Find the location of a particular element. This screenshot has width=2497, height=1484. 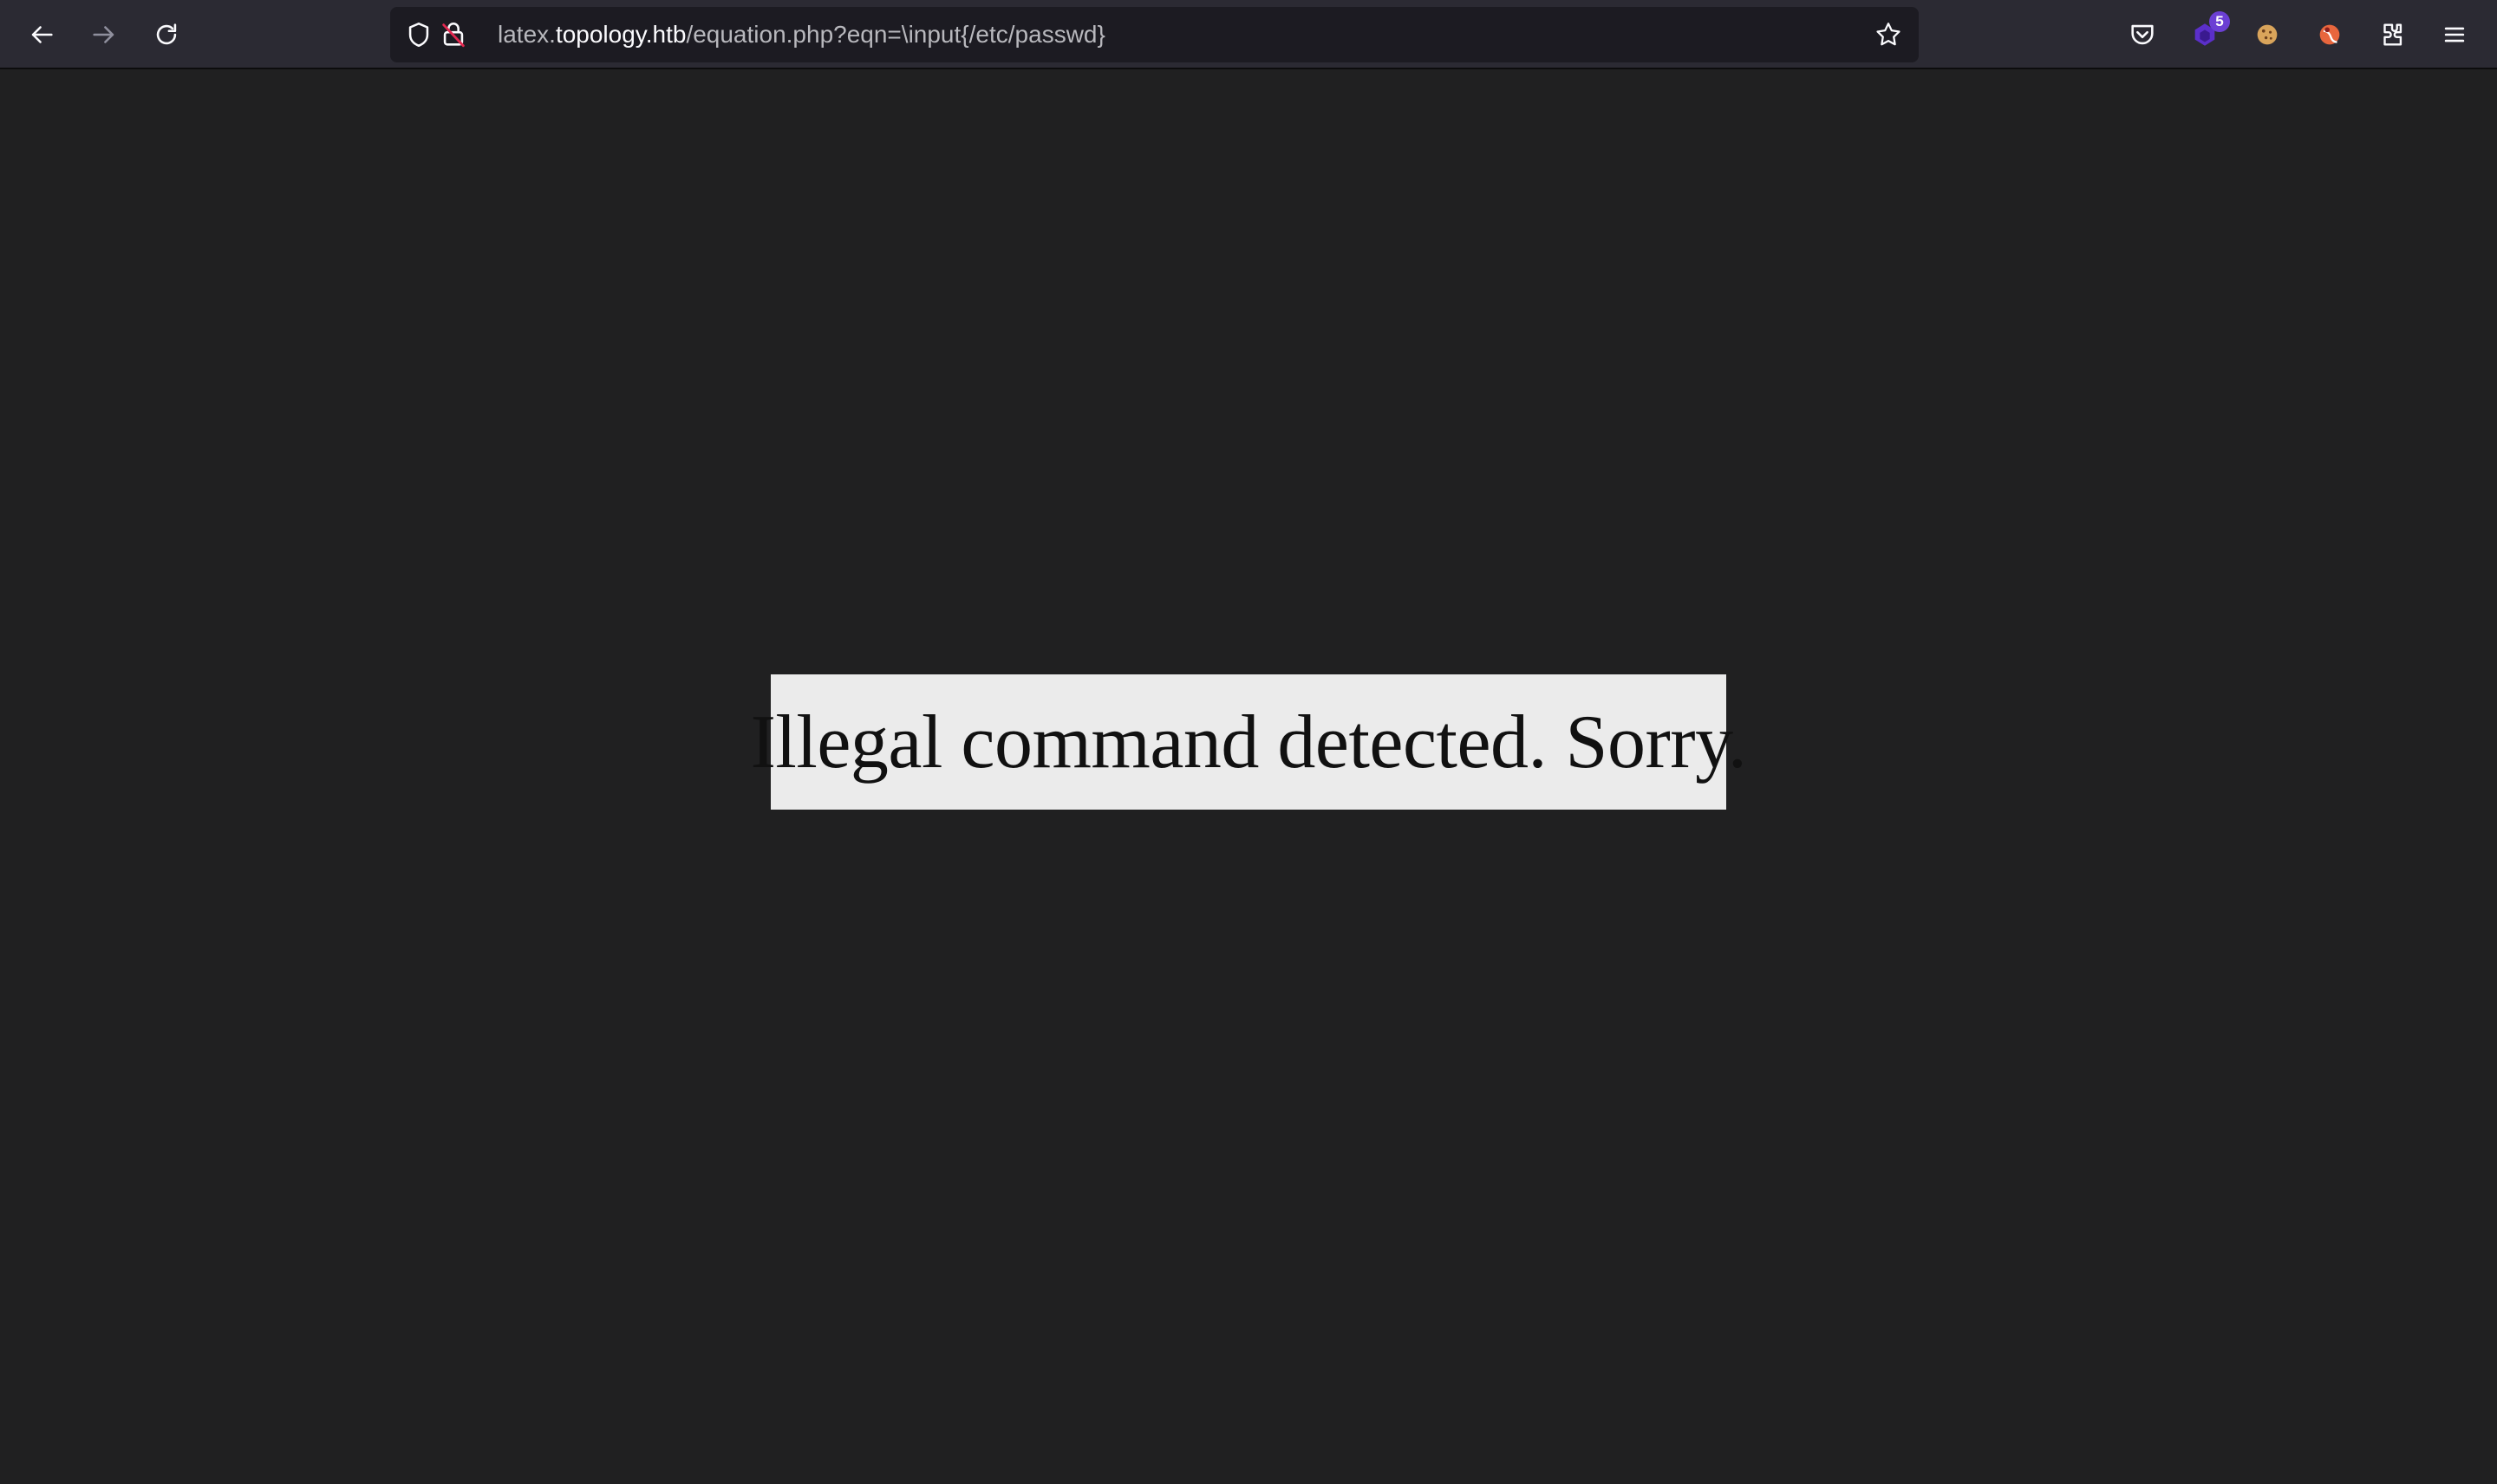

bookmark-button is located at coordinates (1888, 34).